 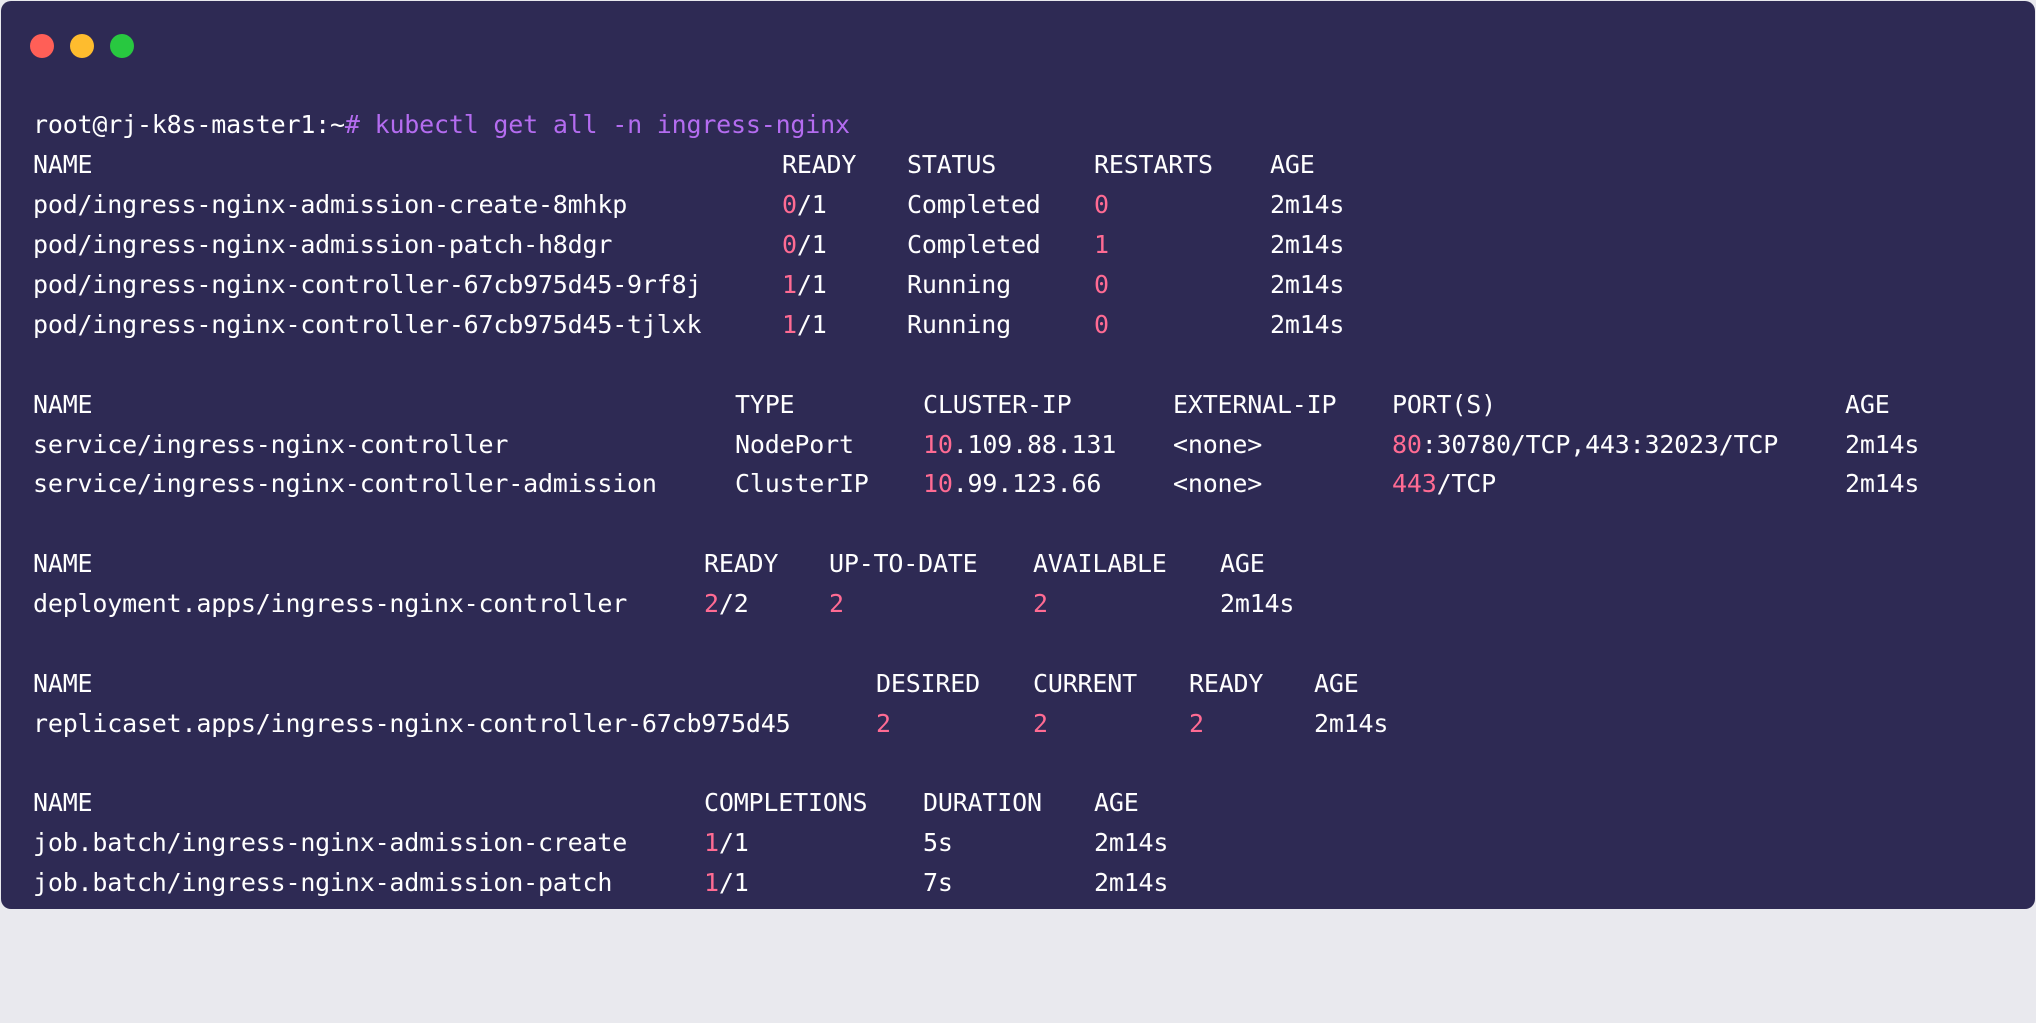 I want to click on minimize-button, so click(x=82, y=46).